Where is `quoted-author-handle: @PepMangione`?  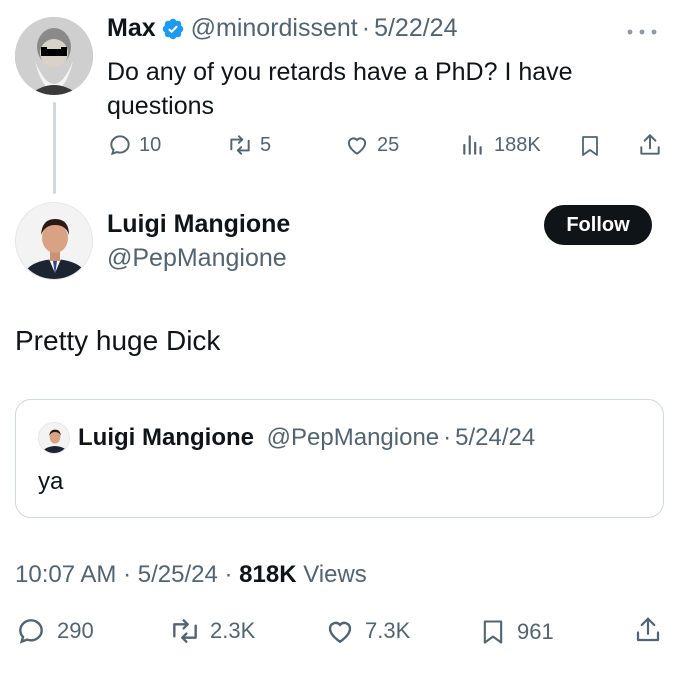
quoted-author-handle: @PepMangione is located at coordinates (353, 437).